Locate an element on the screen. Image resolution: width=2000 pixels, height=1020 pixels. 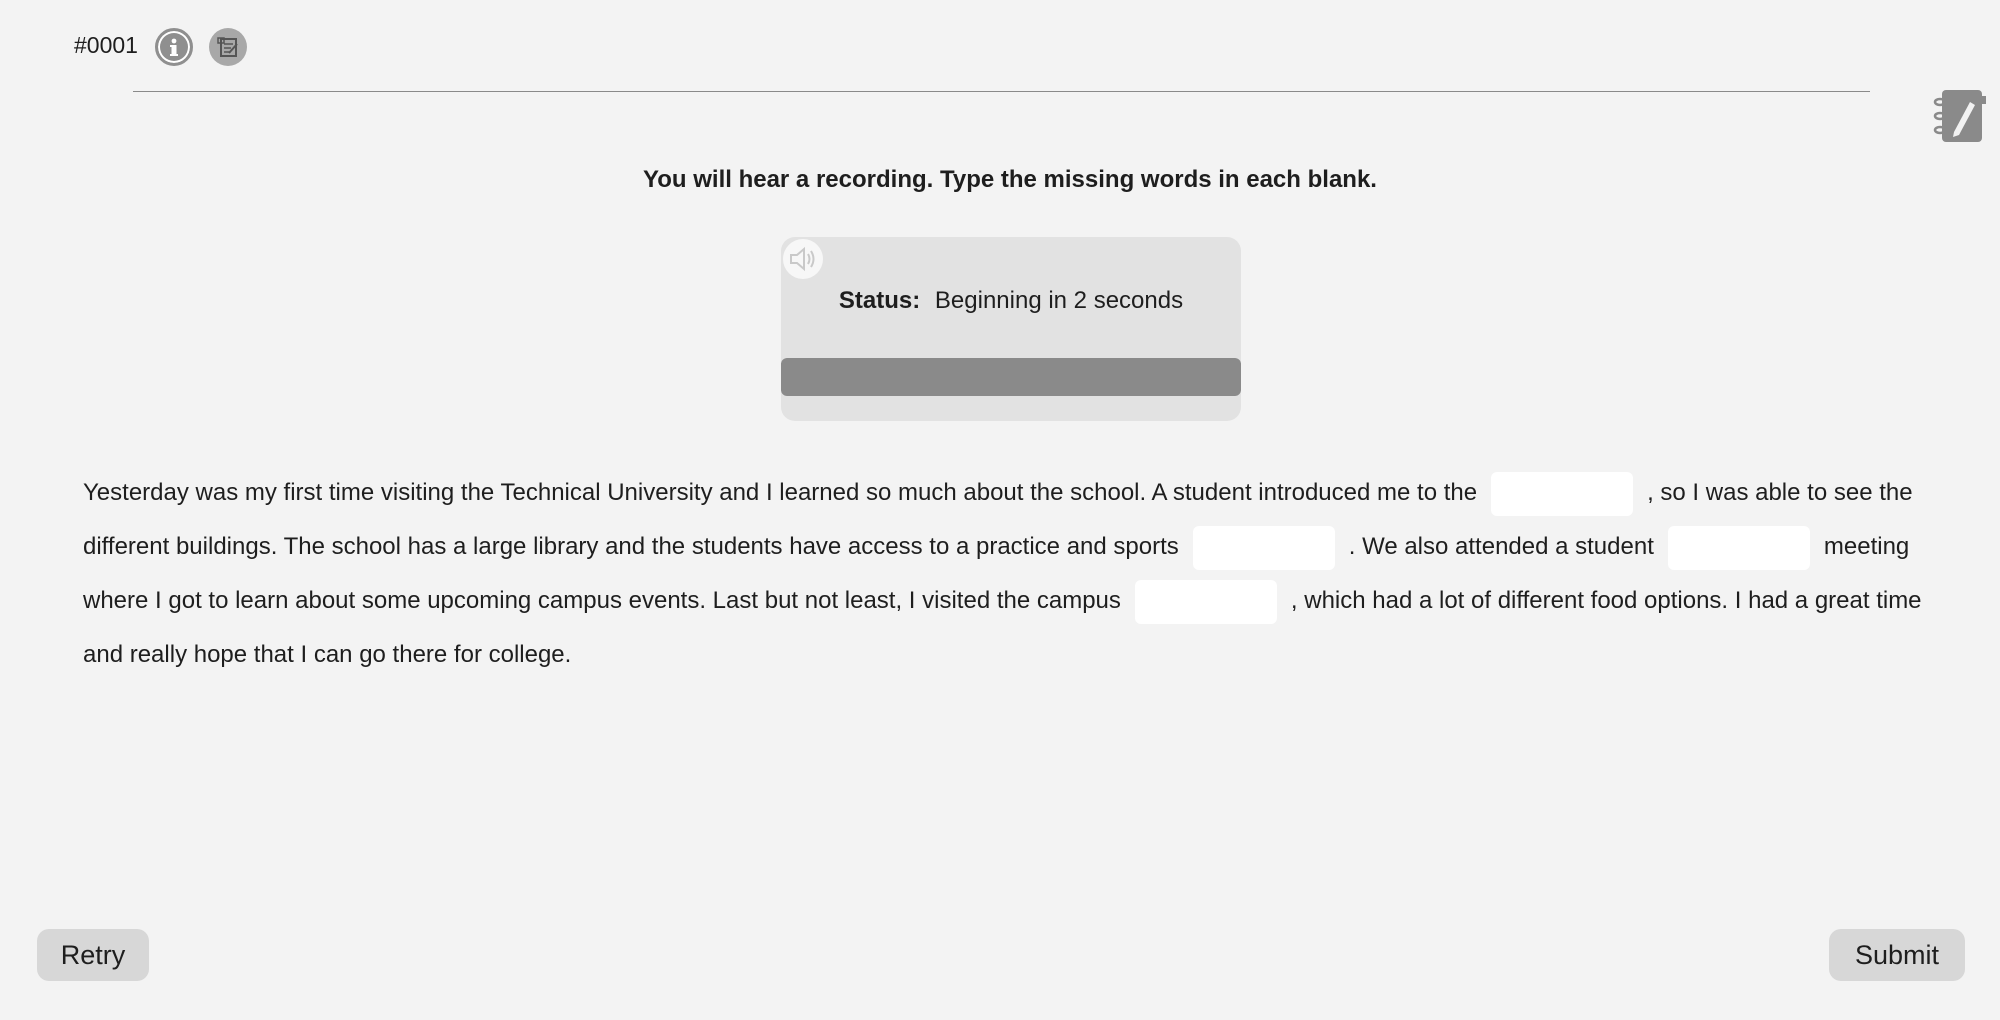
passage-segment: . We also attended a student is located at coordinates (1501, 546).